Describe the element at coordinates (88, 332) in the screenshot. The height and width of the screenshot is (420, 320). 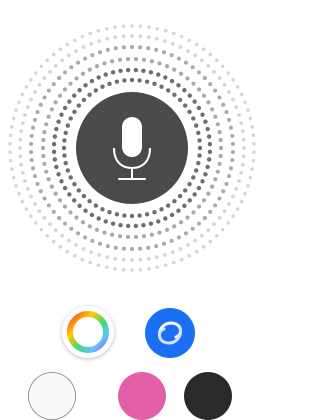
I see `color-wheel-app-button` at that location.